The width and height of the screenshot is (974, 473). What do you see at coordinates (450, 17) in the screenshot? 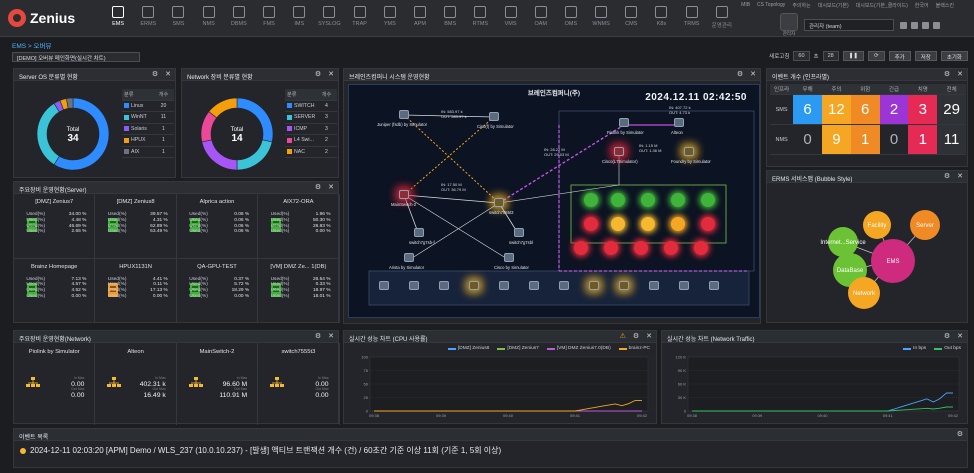
I see `nav-item: BMS` at bounding box center [450, 17].